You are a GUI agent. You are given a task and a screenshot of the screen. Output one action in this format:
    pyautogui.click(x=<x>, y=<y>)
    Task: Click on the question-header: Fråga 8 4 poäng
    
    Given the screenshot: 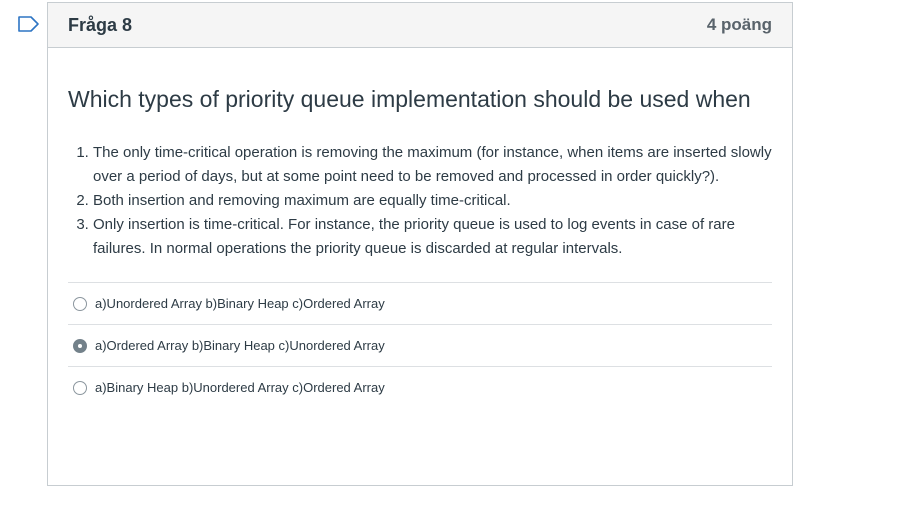 What is the action you would take?
    pyautogui.click(x=420, y=25)
    